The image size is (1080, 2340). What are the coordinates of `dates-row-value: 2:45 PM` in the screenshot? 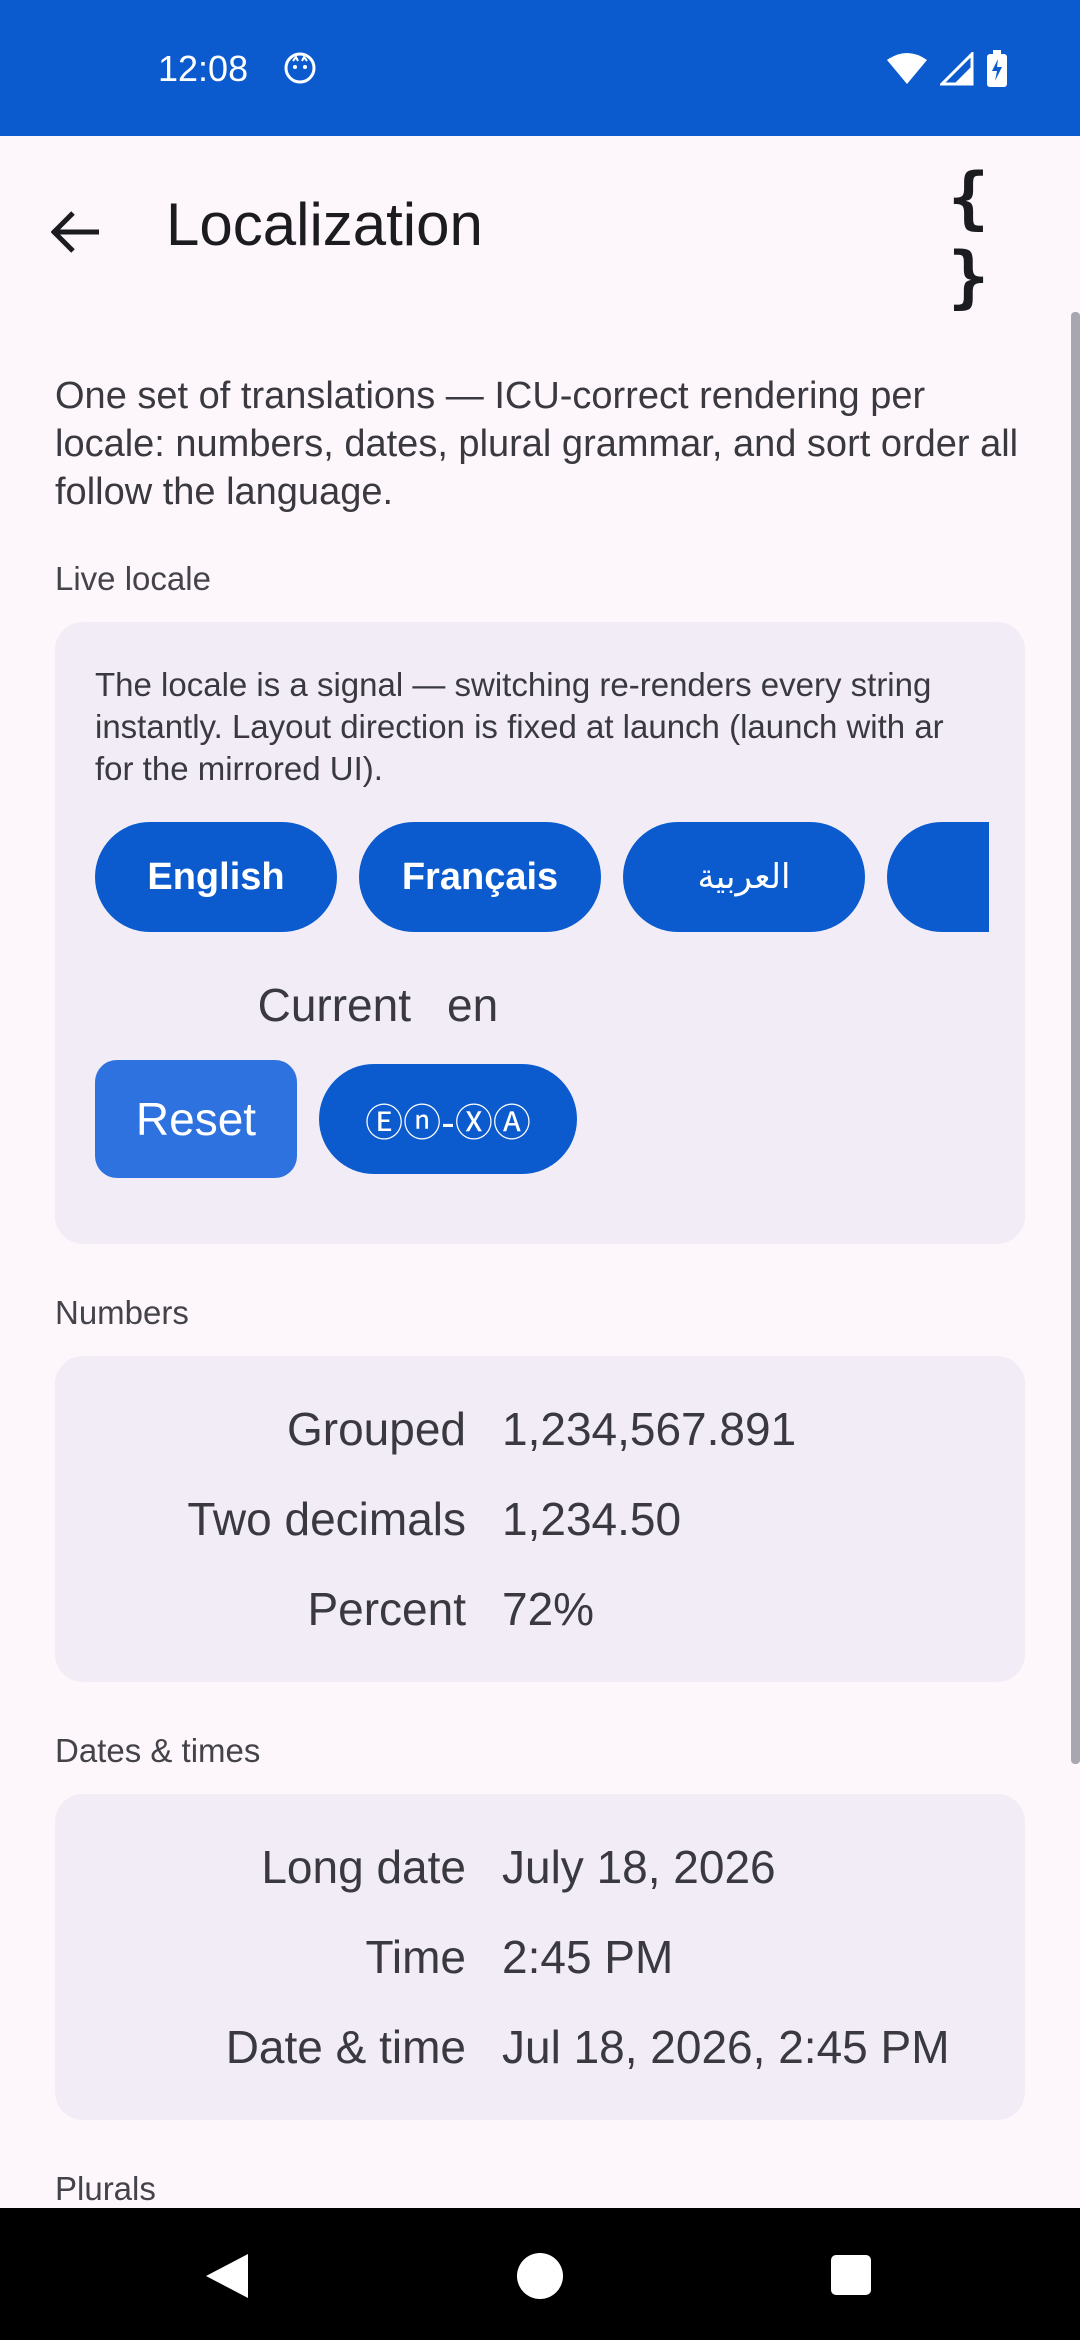 It's located at (588, 1957).